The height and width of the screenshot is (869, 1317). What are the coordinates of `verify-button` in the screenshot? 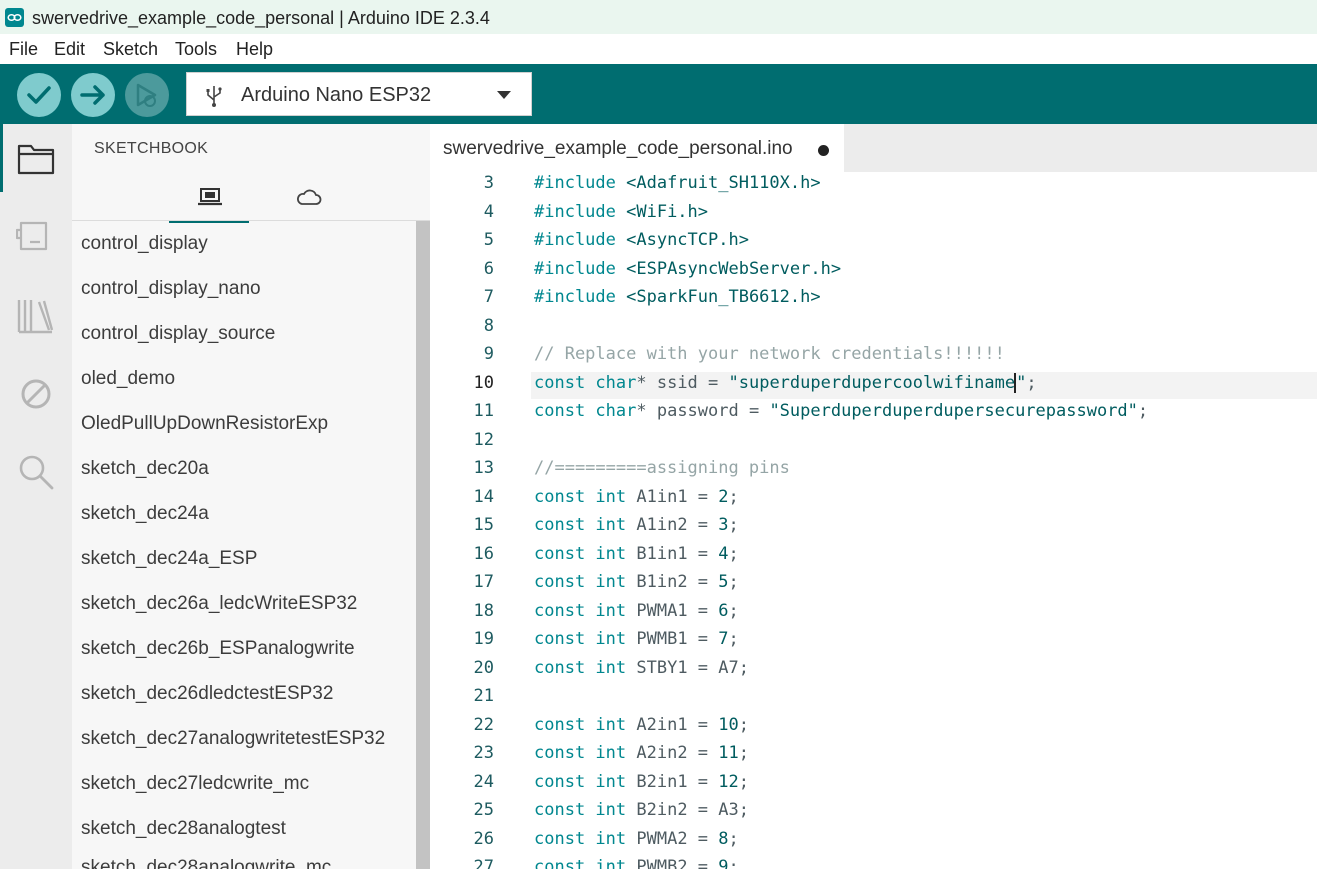 It's located at (39, 95).